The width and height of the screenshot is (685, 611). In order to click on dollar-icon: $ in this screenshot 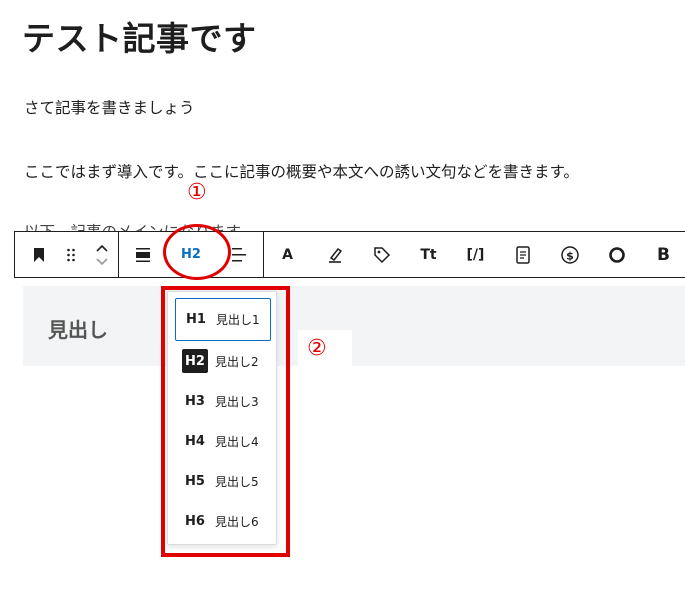, I will do `click(569, 254)`.